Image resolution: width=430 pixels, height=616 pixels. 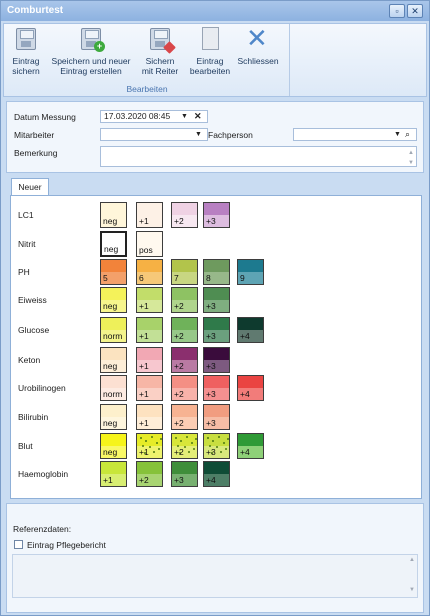 What do you see at coordinates (42, 388) in the screenshot?
I see `test-row-label: Urobilinogen` at bounding box center [42, 388].